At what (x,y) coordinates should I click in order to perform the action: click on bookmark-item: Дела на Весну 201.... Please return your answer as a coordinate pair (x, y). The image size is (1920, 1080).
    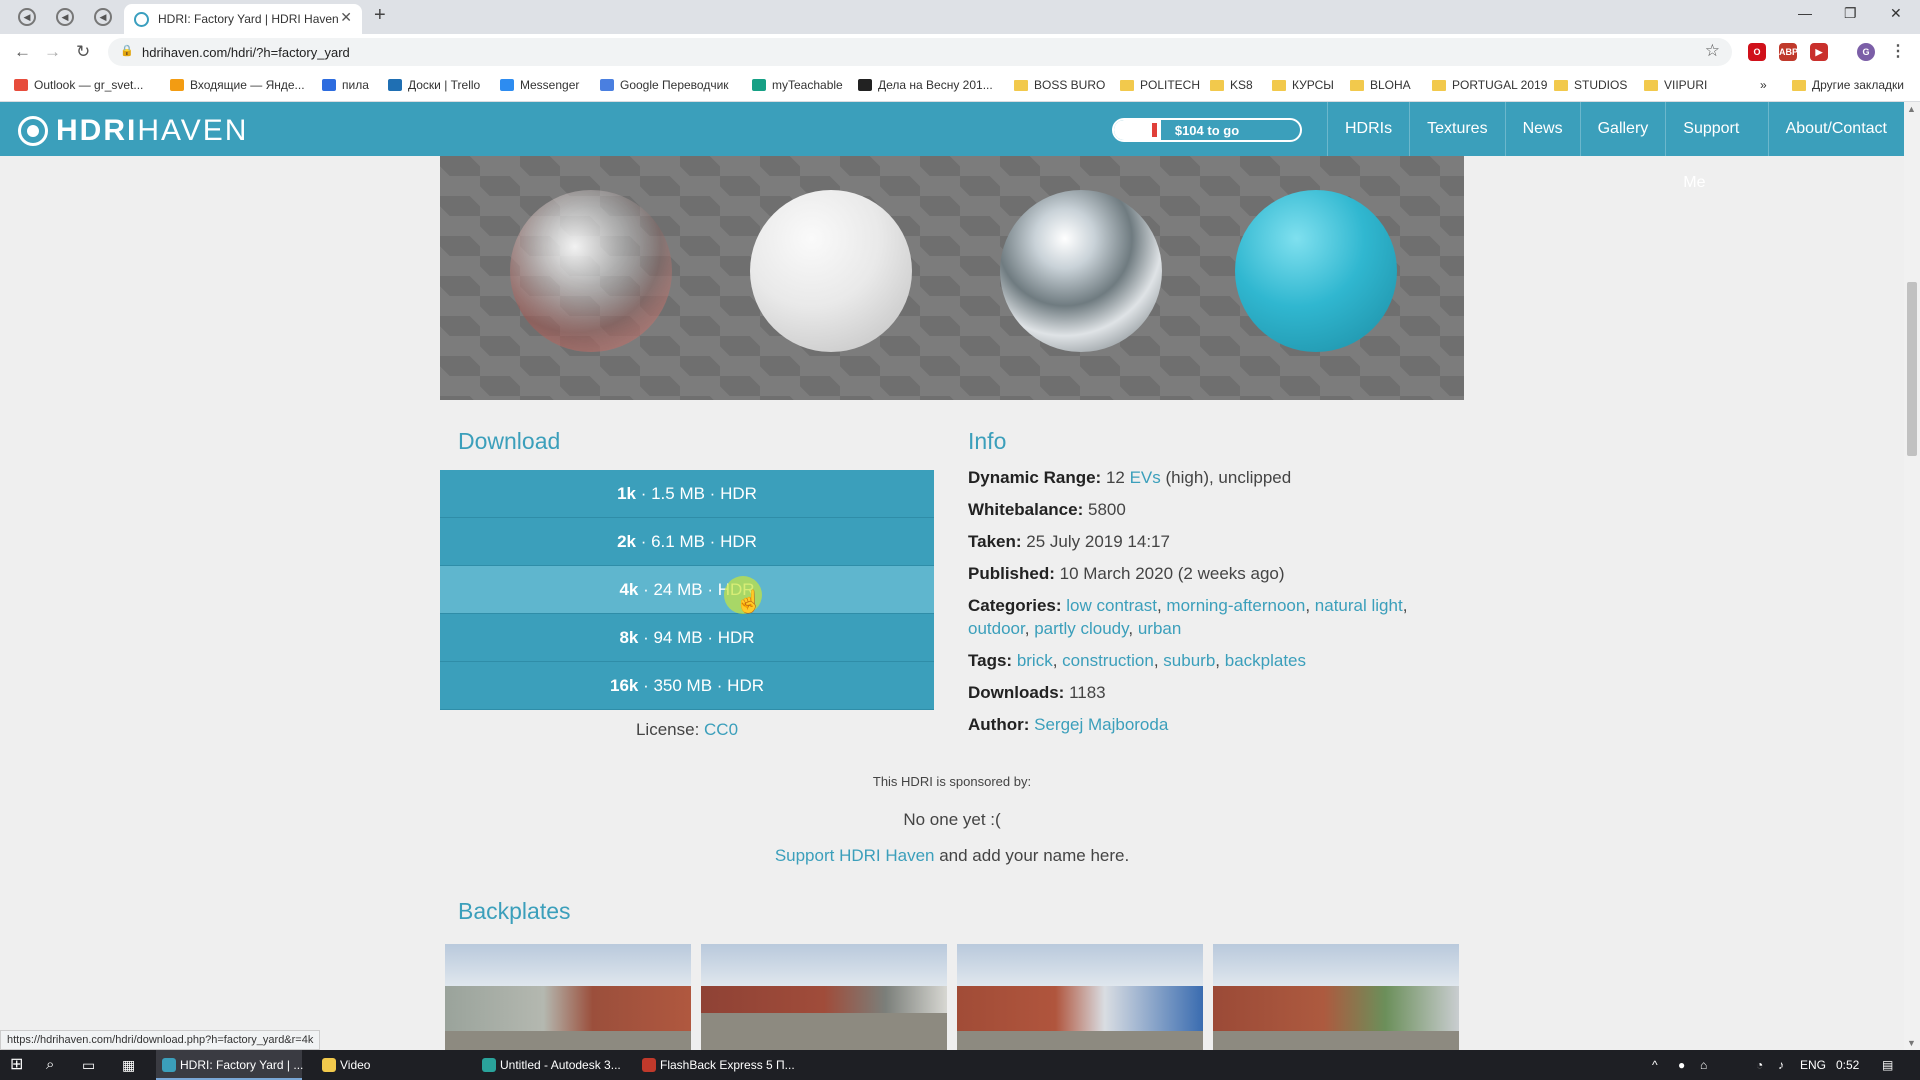
    Looking at the image, I should click on (925, 85).